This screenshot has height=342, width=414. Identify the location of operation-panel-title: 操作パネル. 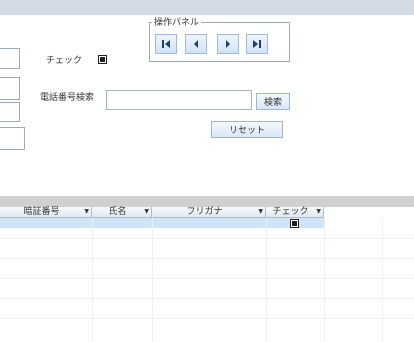
(177, 21).